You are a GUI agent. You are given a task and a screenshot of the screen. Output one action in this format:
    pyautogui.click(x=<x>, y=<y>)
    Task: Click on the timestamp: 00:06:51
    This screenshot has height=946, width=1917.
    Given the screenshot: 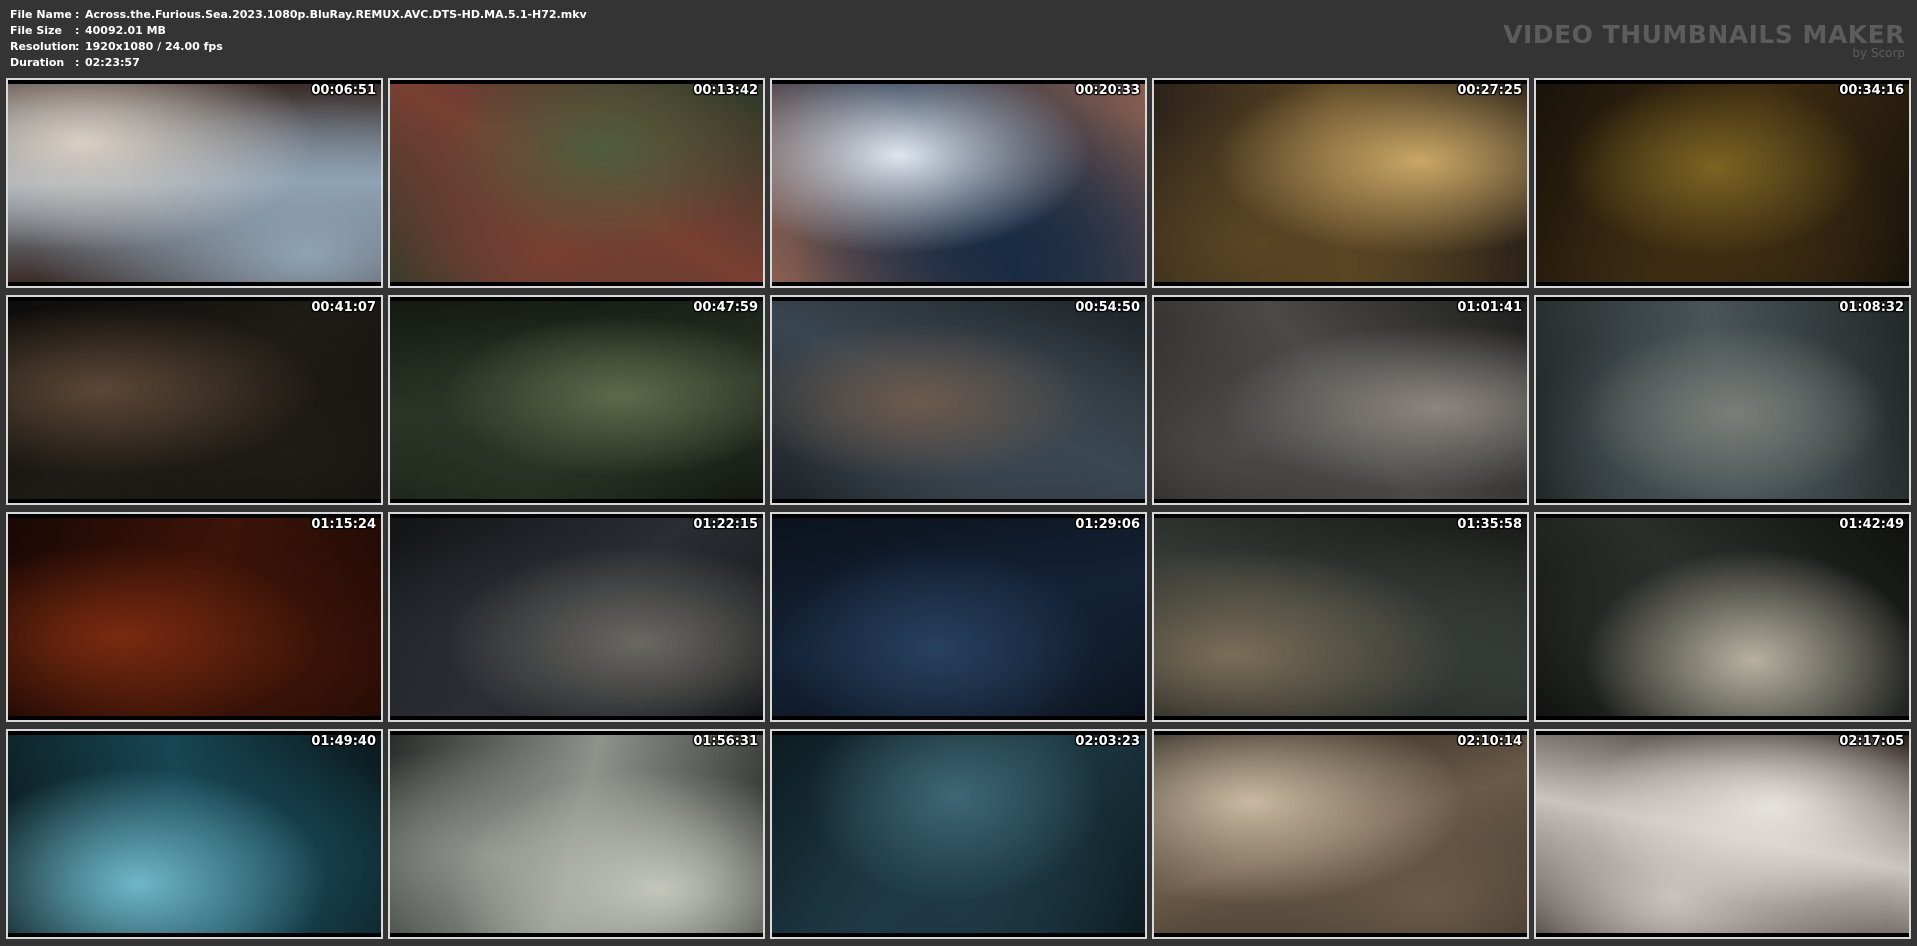 What is the action you would take?
    pyautogui.click(x=343, y=90)
    